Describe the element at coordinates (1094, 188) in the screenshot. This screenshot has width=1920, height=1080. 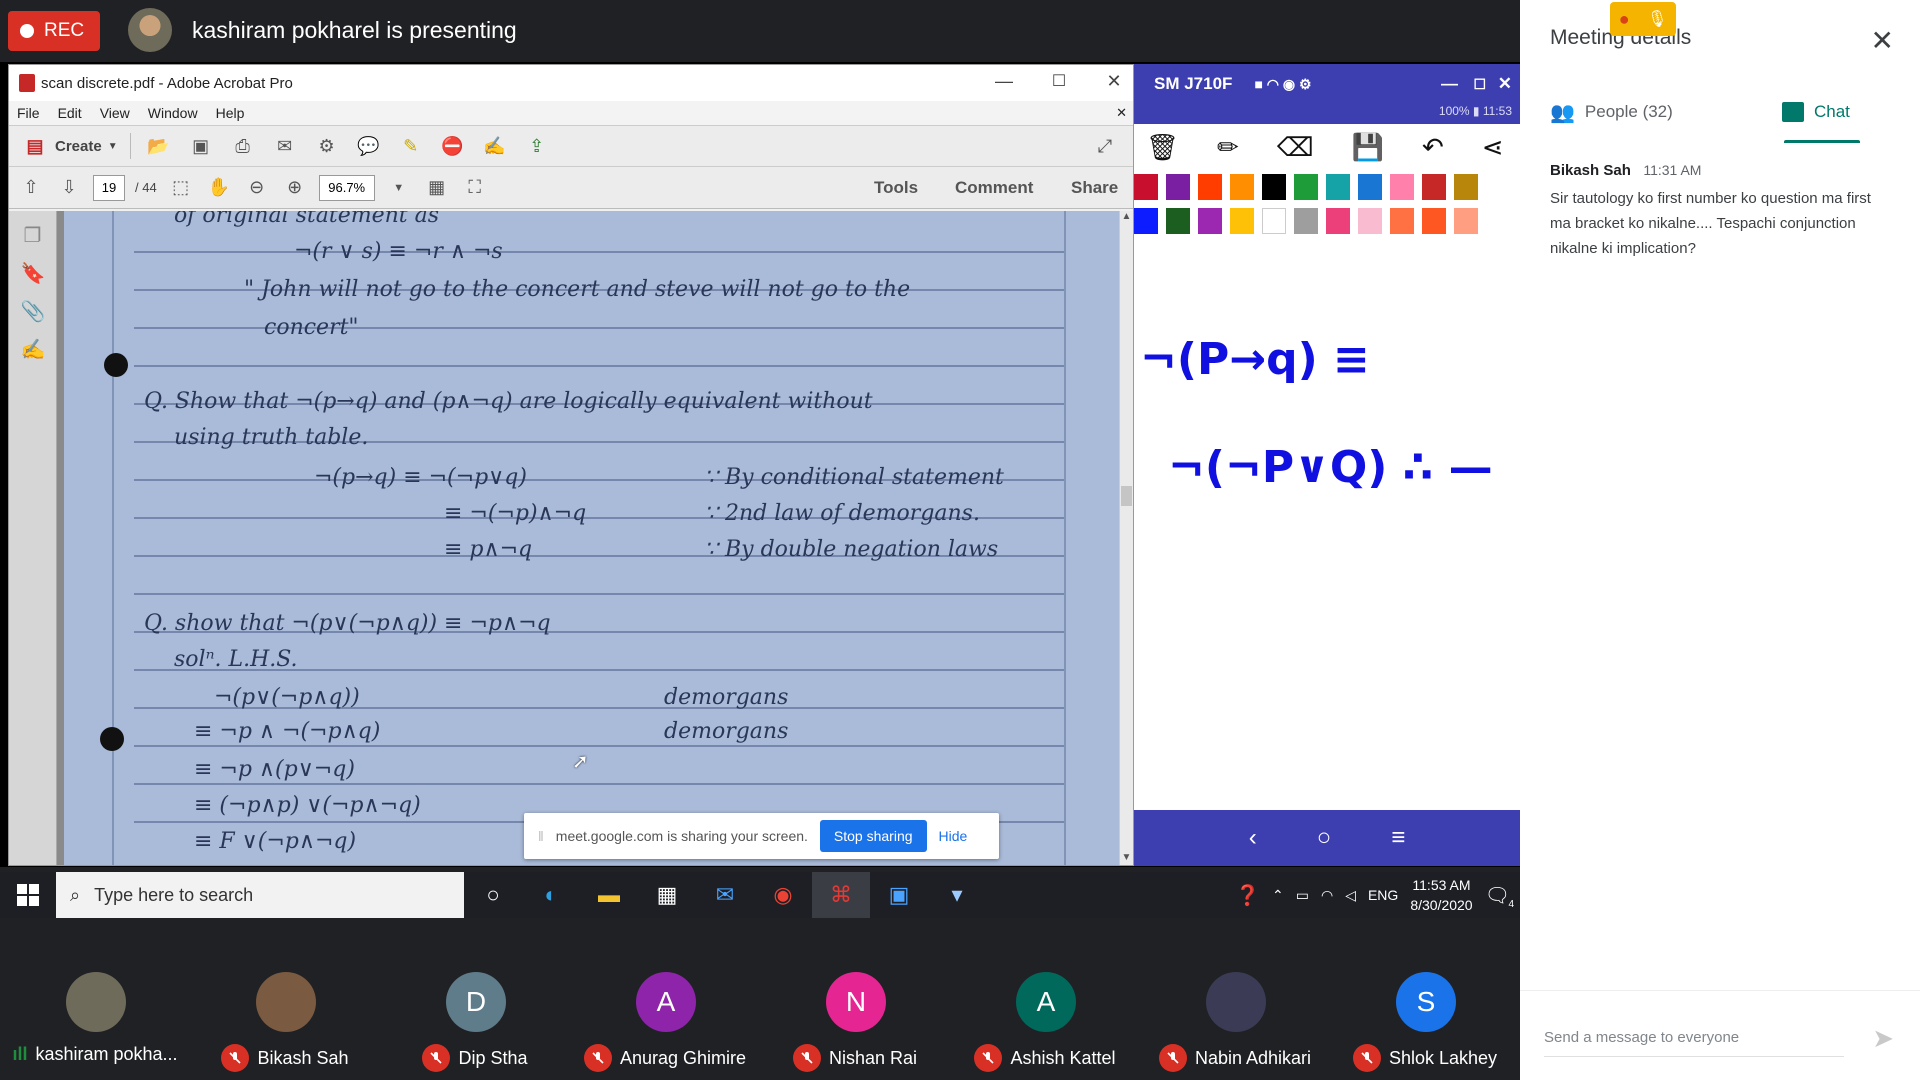
I see `share-link: Share` at that location.